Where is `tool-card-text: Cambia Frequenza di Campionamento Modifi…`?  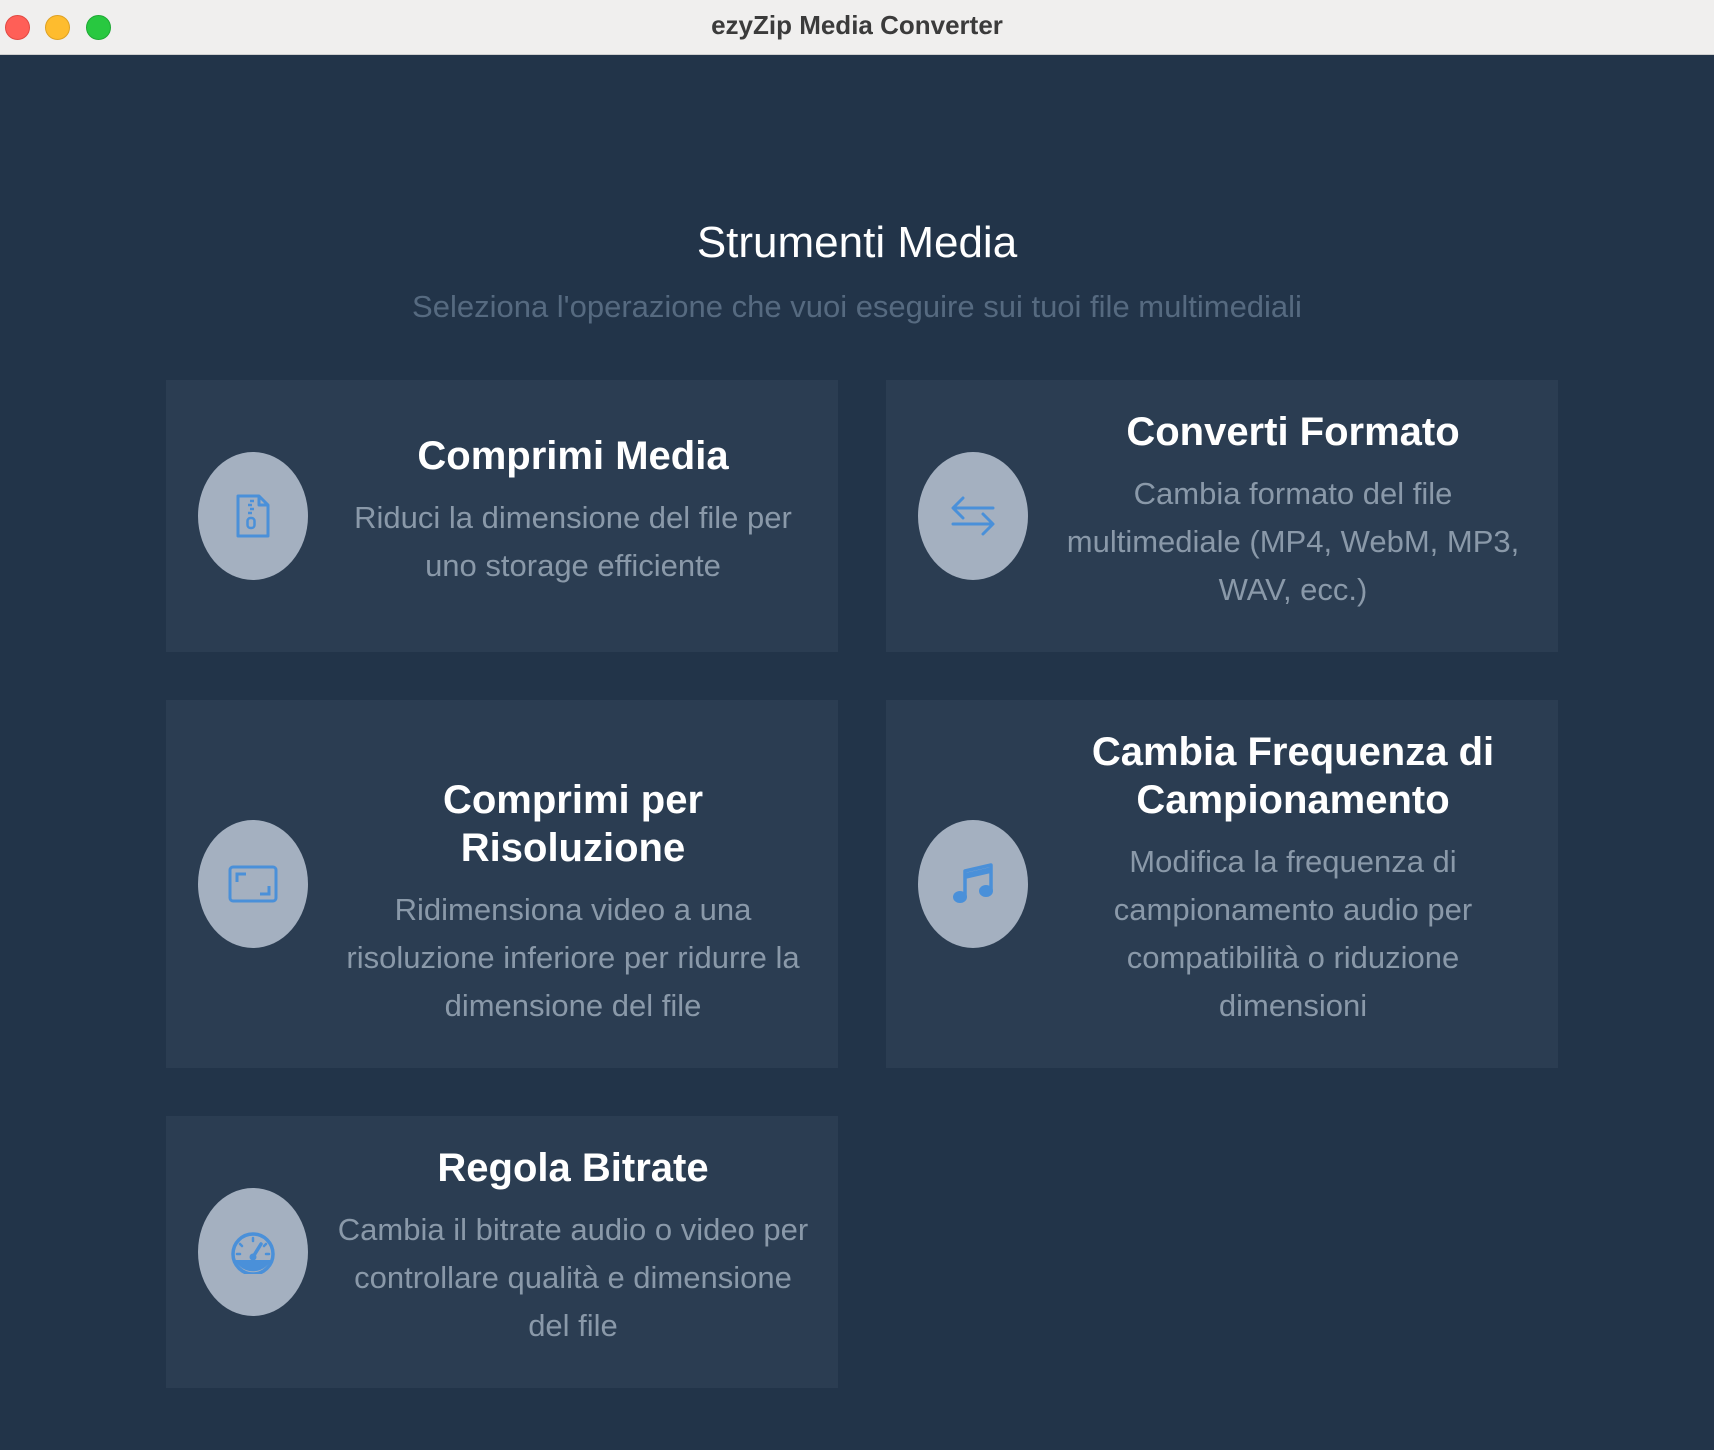 tool-card-text: Cambia Frequenza di Campionamento Modifi… is located at coordinates (1293, 879).